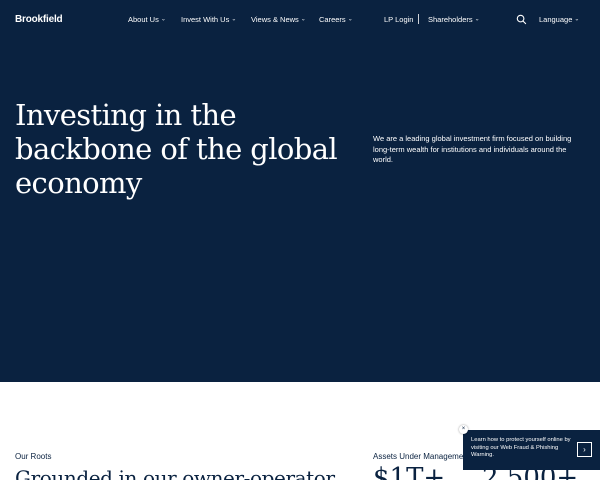 This screenshot has width=600, height=480. I want to click on nav-shareholders-label: Shareholders, so click(450, 19).